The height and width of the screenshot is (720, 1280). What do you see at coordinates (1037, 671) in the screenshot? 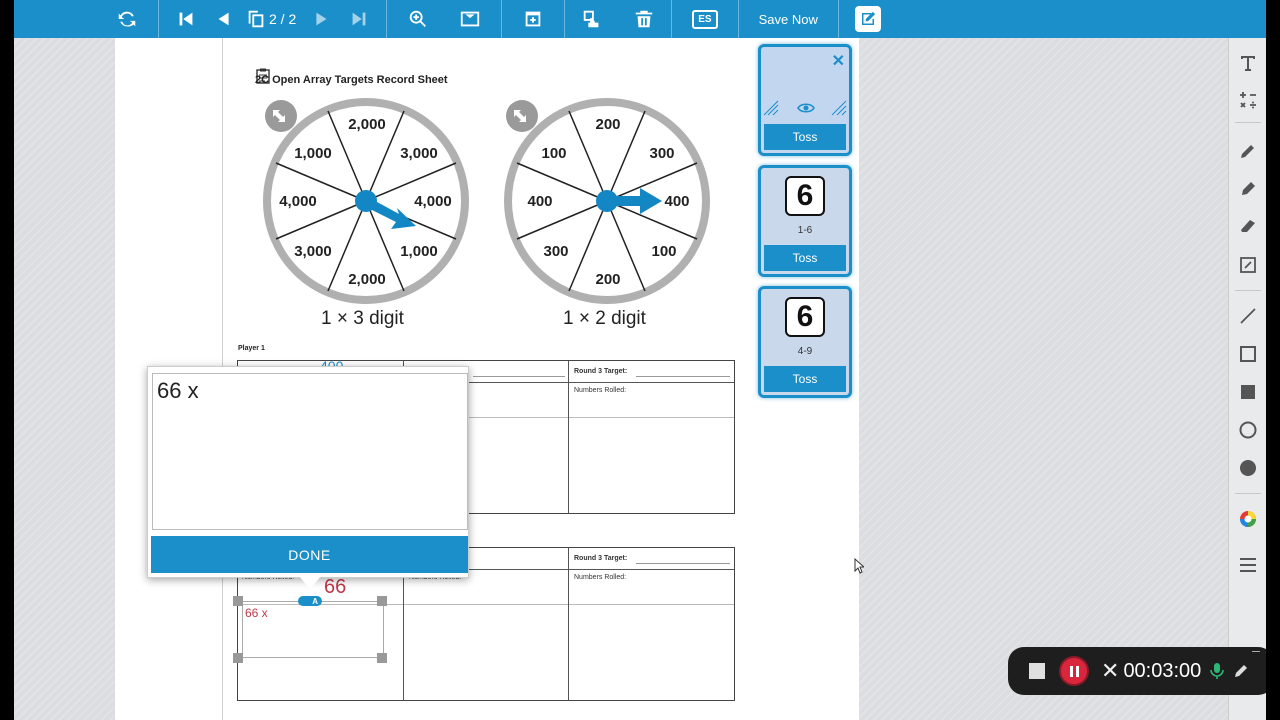
I see `stop-recording-icon` at bounding box center [1037, 671].